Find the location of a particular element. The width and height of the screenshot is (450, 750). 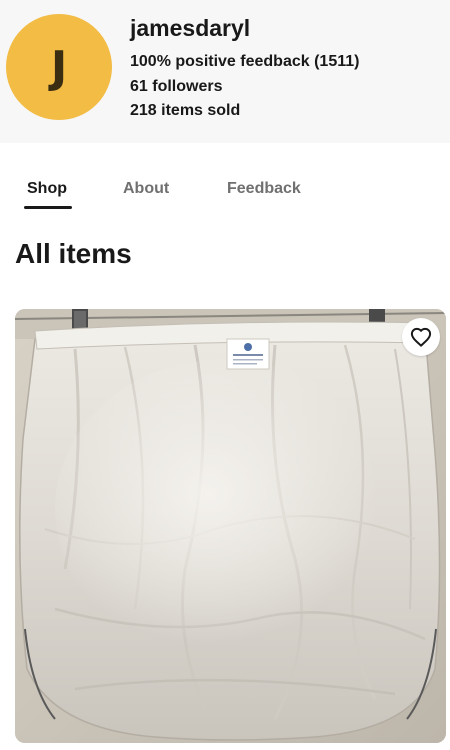

favorite-button is located at coordinates (421, 337).